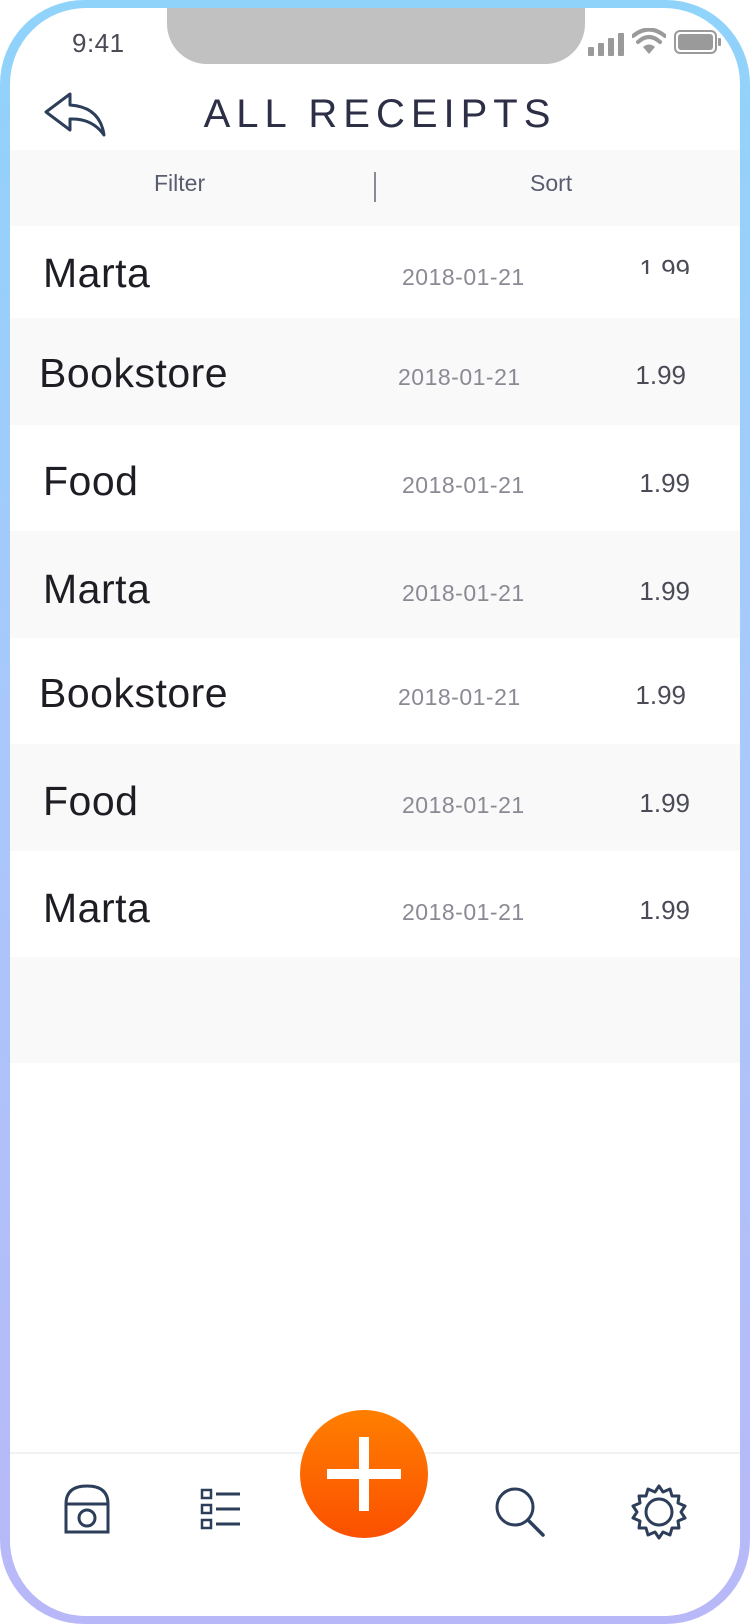  Describe the element at coordinates (649, 41) in the screenshot. I see `wifi-icon` at that location.